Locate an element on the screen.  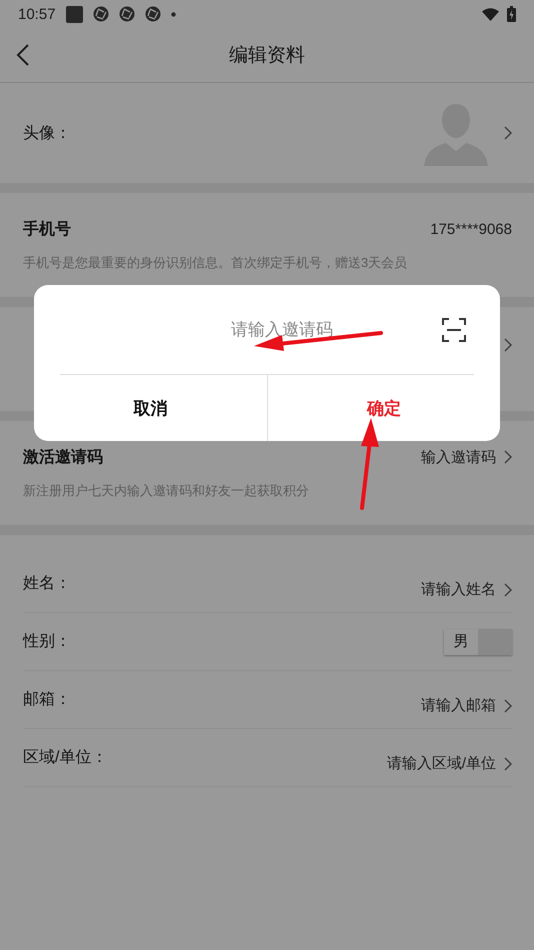
clock: 10:57 is located at coordinates (37, 14).